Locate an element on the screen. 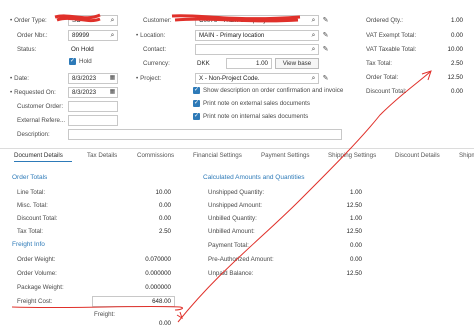  summary-value: 12.50 is located at coordinates (455, 77).